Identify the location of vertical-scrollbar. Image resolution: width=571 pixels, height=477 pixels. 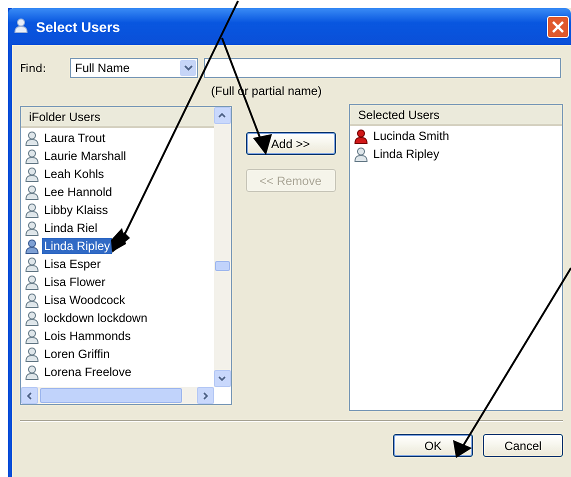
(222, 247).